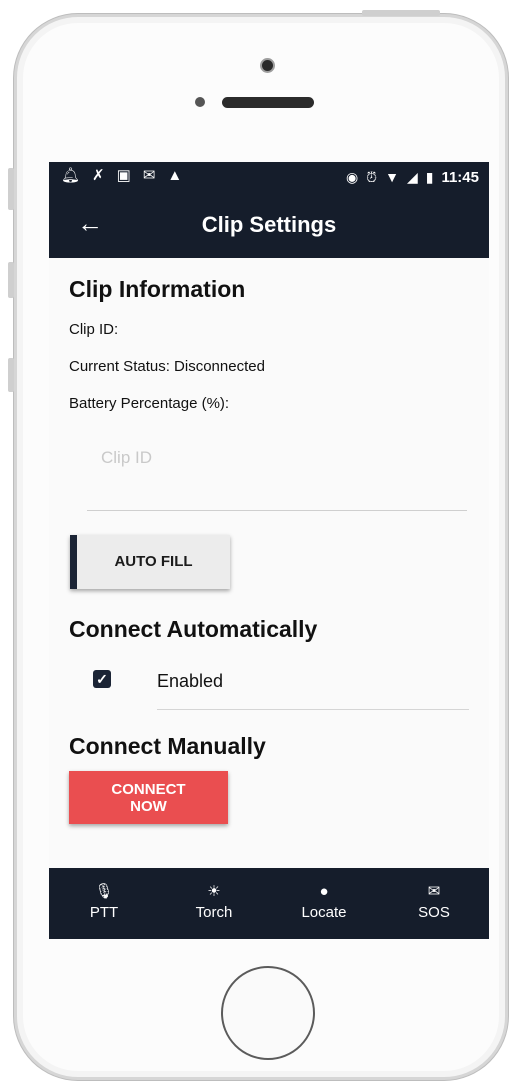 The height and width of the screenshot is (1086, 521). I want to click on nav-item-ptt: 🎙︎ PTT, so click(104, 903).